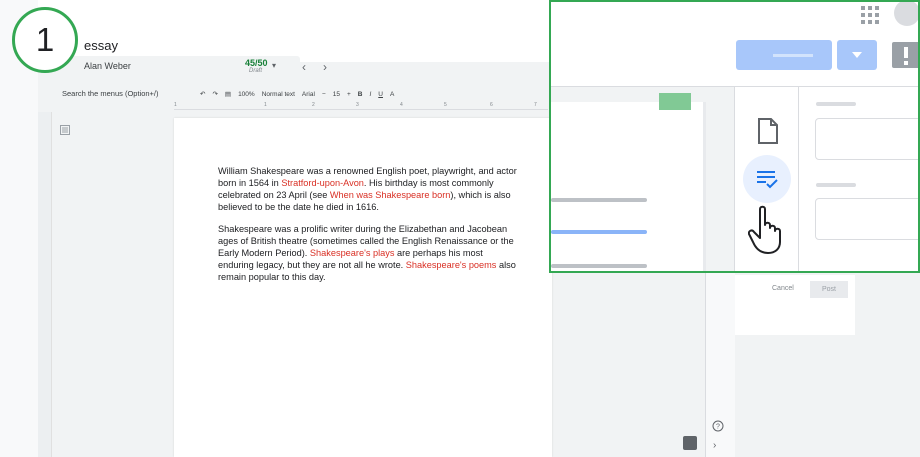 Image resolution: width=920 pixels, height=457 pixels. I want to click on font-size-decrease: −, so click(324, 94).